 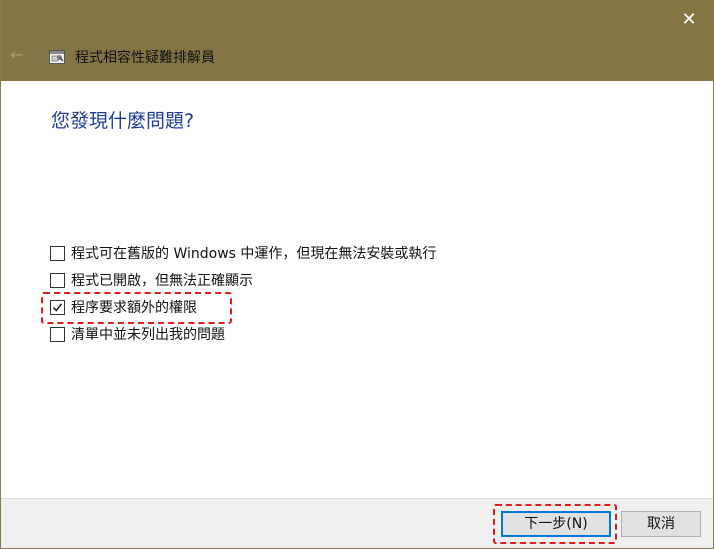 I want to click on option-label: 程式可在舊版的 Windows 中運作，但現在無法安裝或執行, so click(x=254, y=254).